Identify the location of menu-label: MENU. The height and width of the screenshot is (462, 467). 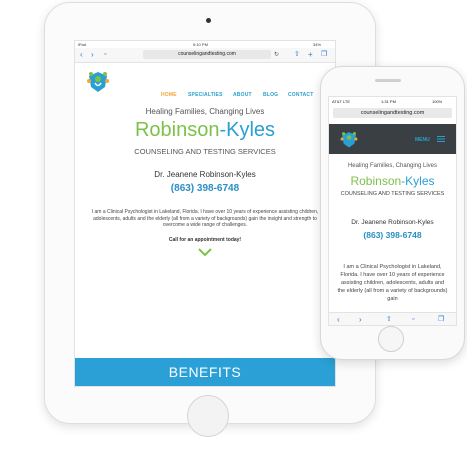
(422, 140).